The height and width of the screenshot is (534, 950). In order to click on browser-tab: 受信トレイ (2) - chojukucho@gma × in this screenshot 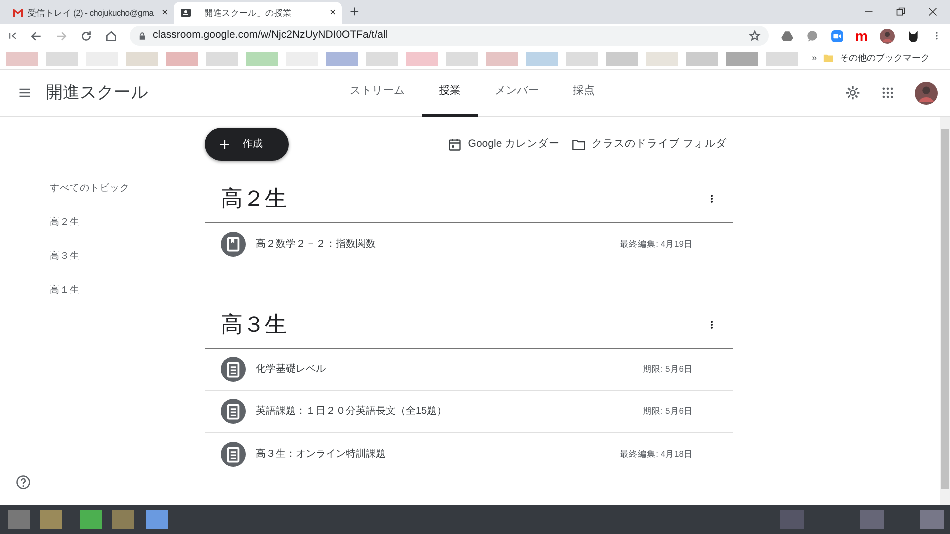, I will do `click(90, 13)`.